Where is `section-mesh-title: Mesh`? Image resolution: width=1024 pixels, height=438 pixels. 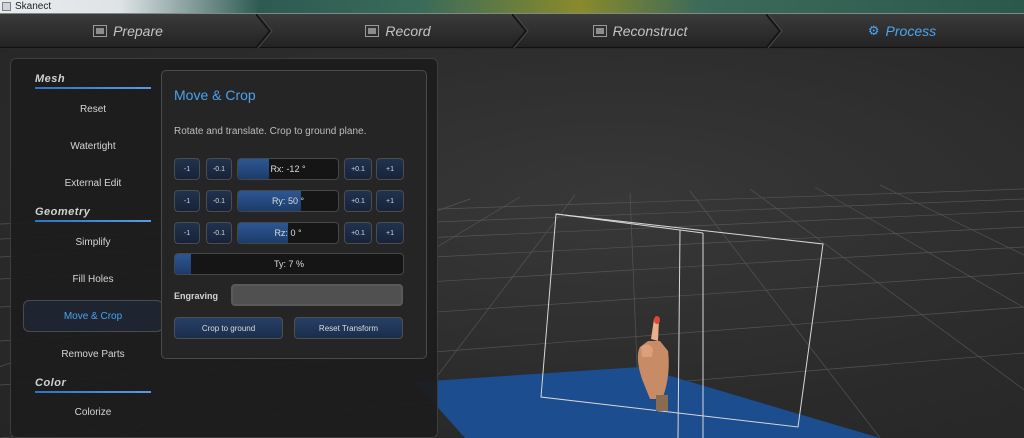
section-mesh-title: Mesh is located at coordinates (50, 79).